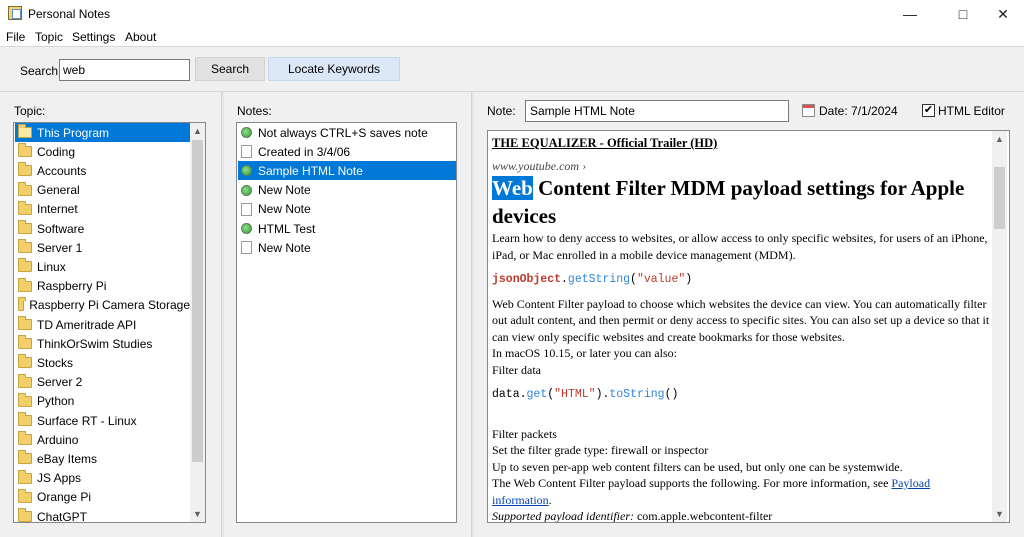  I want to click on topic-item-label: JS Apps, so click(59, 478).